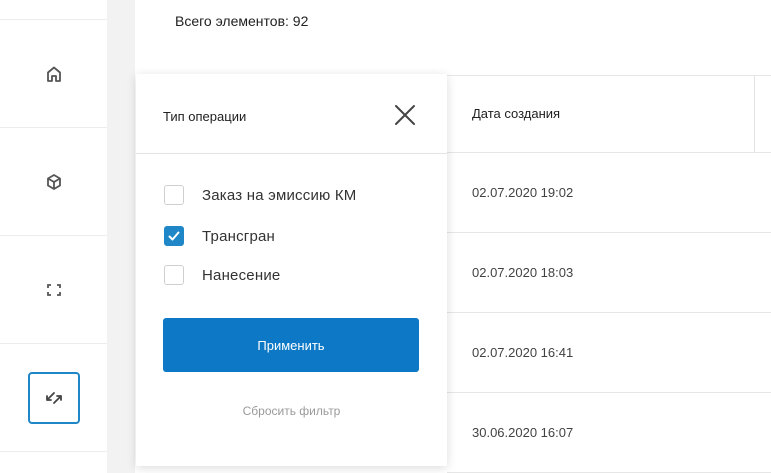 The image size is (771, 473). I want to click on checkmark-icon, so click(174, 236).